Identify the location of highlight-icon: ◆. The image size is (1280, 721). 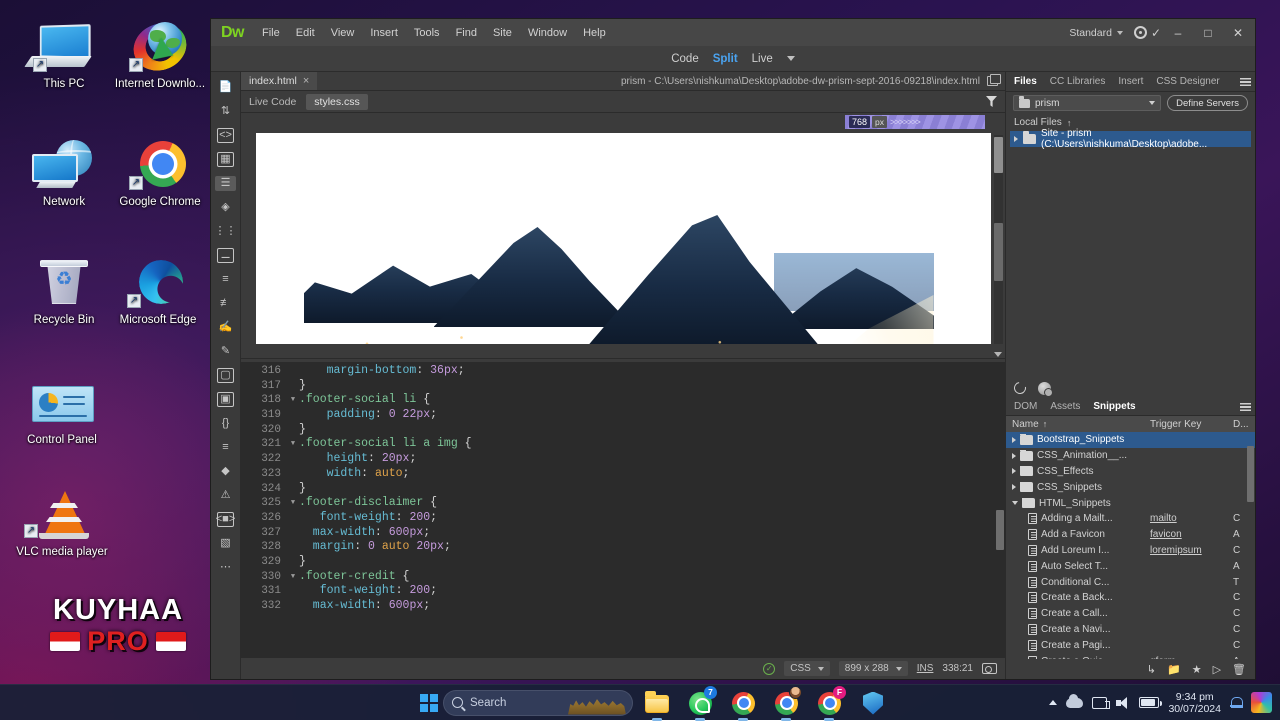
(225, 471).